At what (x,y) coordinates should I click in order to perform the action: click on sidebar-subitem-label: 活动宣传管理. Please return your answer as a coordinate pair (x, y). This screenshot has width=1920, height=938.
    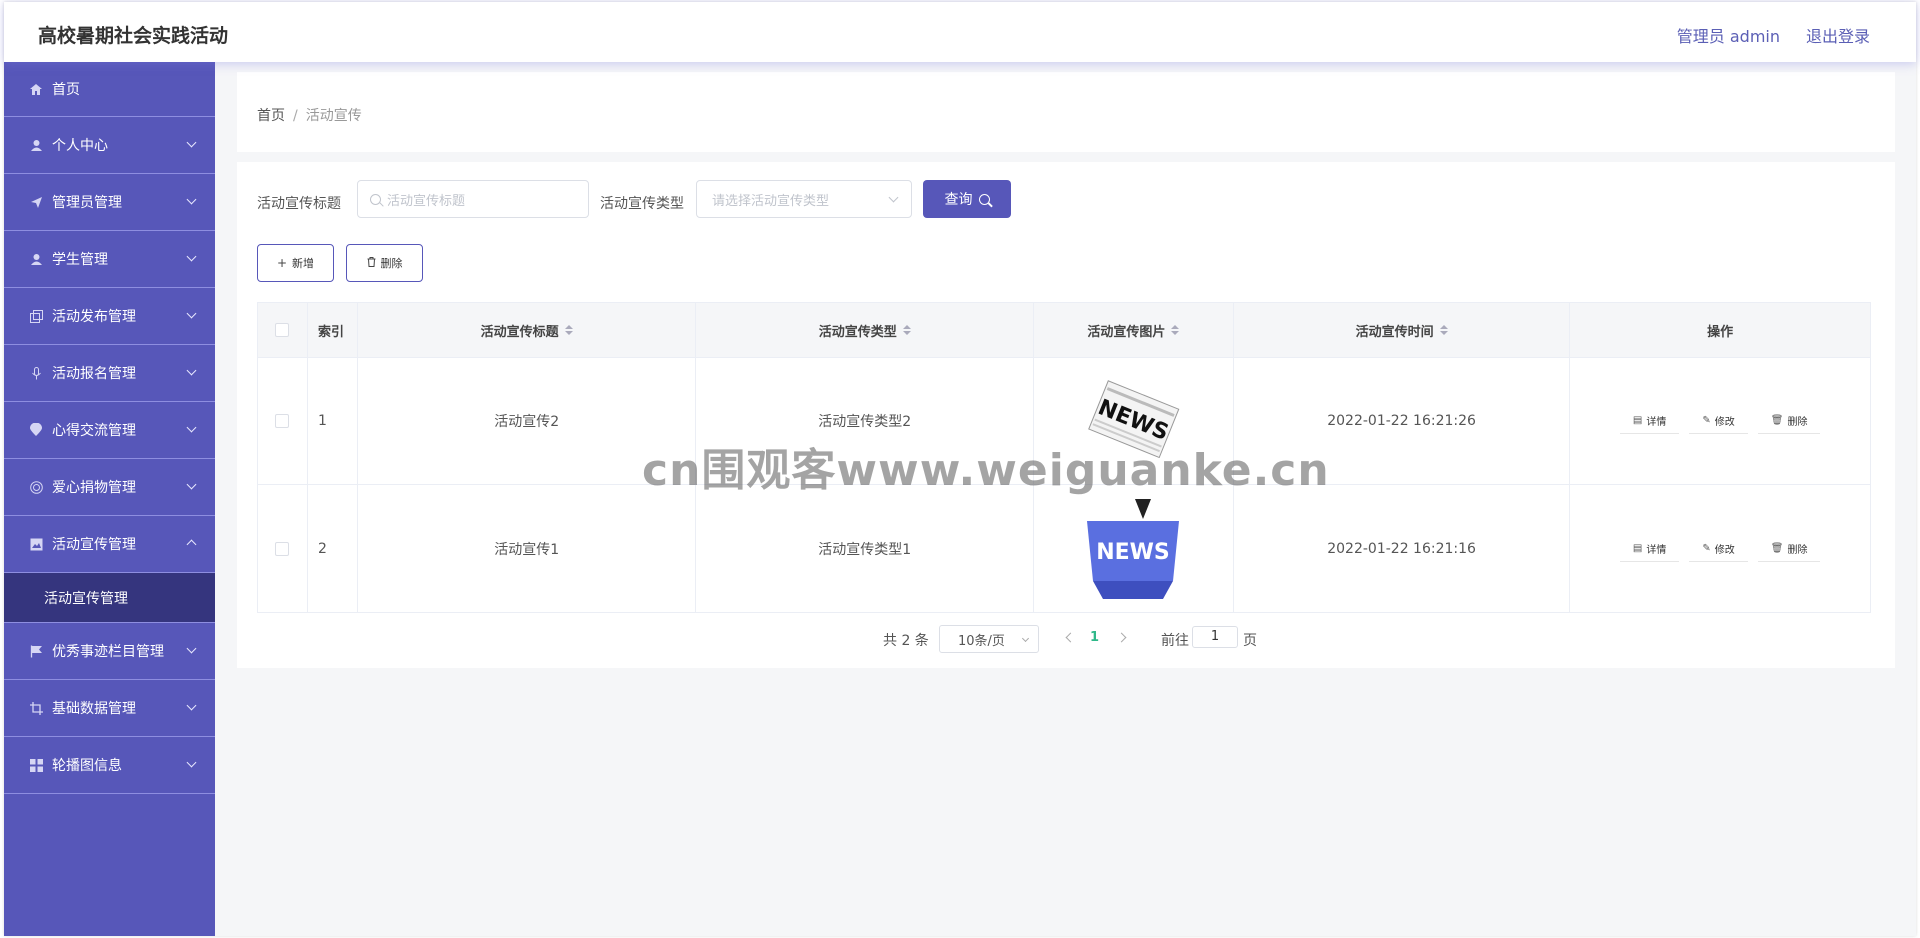
    Looking at the image, I should click on (86, 598).